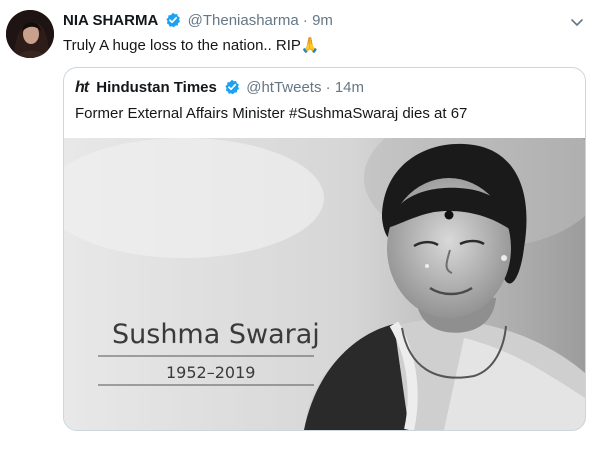  I want to click on tweet-text: Truly A huge loss to the nation.. RIP🙏, so click(191, 45).